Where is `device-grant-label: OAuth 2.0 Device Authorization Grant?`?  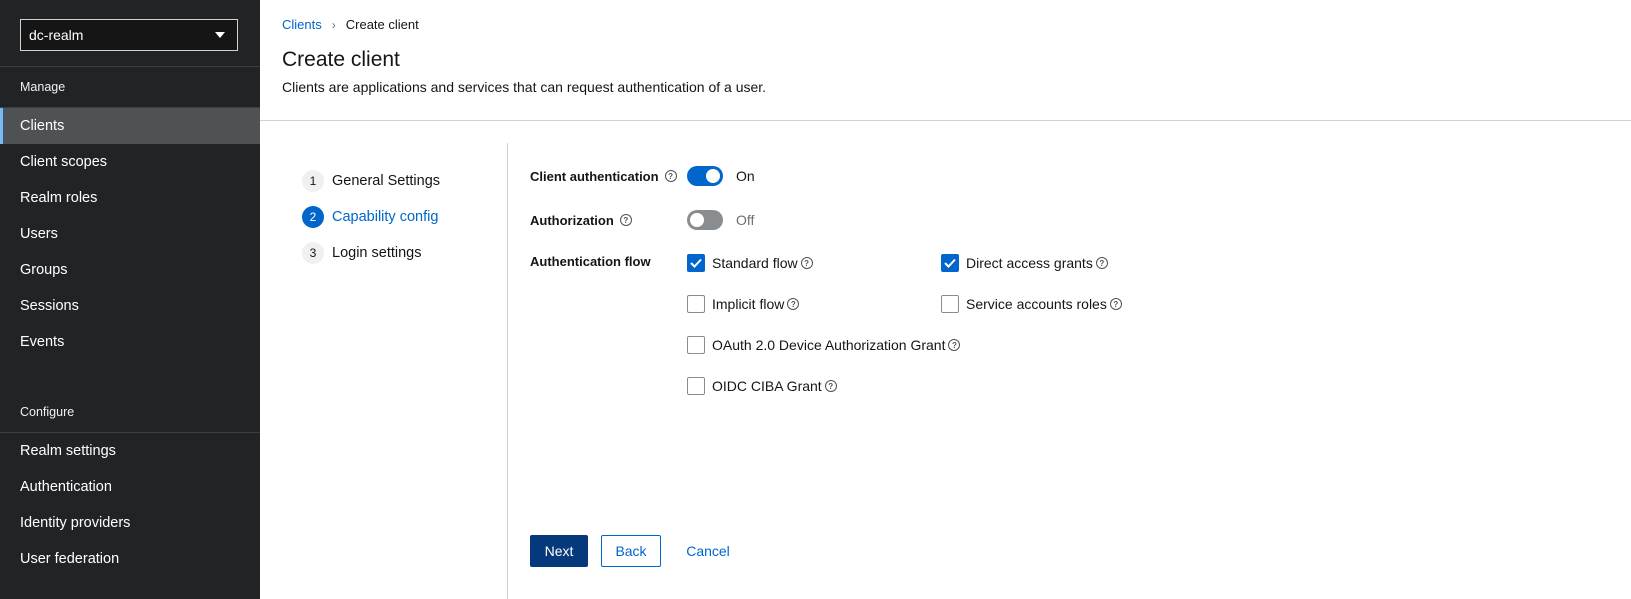 device-grant-label: OAuth 2.0 Device Authorization Grant? is located at coordinates (836, 345).